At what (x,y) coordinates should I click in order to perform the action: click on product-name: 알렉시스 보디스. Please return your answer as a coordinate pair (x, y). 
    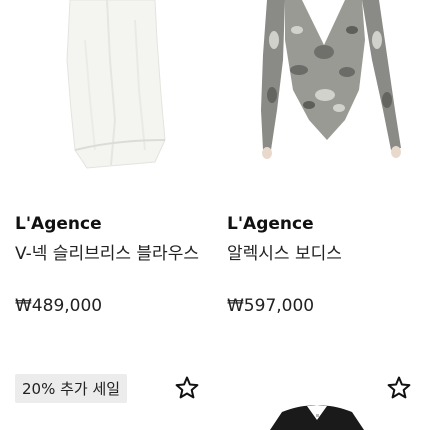
    Looking at the image, I should click on (284, 251).